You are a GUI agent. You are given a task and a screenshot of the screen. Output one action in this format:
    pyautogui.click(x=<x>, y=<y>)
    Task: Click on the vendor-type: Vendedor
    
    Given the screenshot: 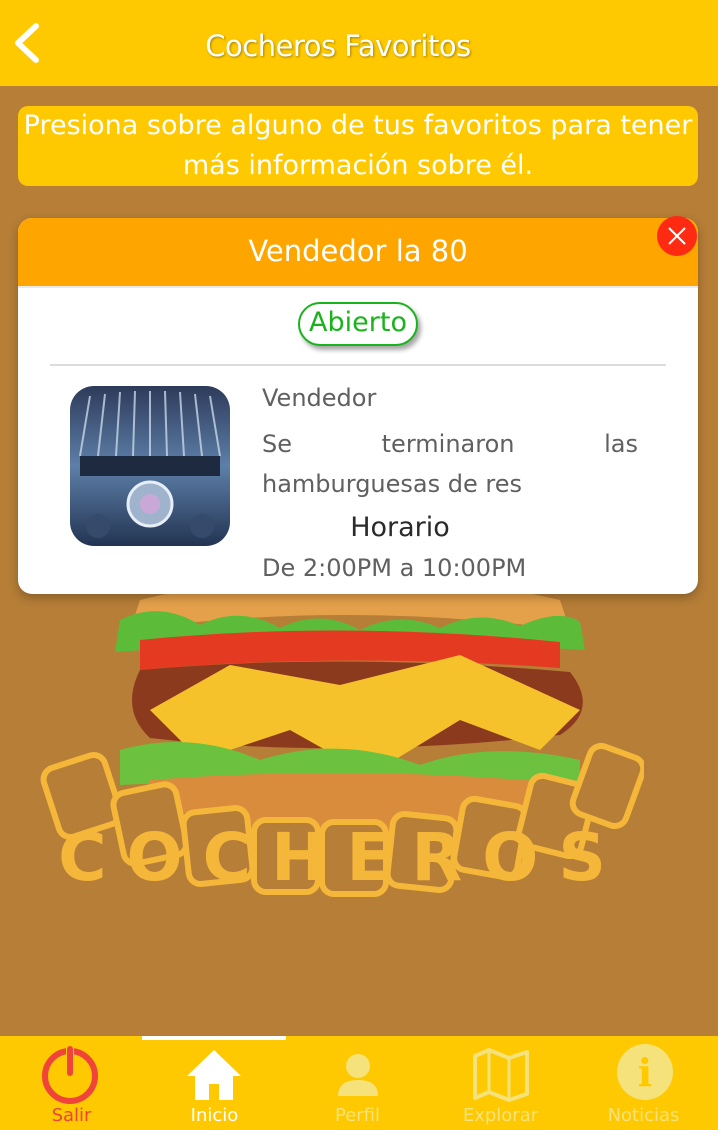 What is the action you would take?
    pyautogui.click(x=319, y=398)
    